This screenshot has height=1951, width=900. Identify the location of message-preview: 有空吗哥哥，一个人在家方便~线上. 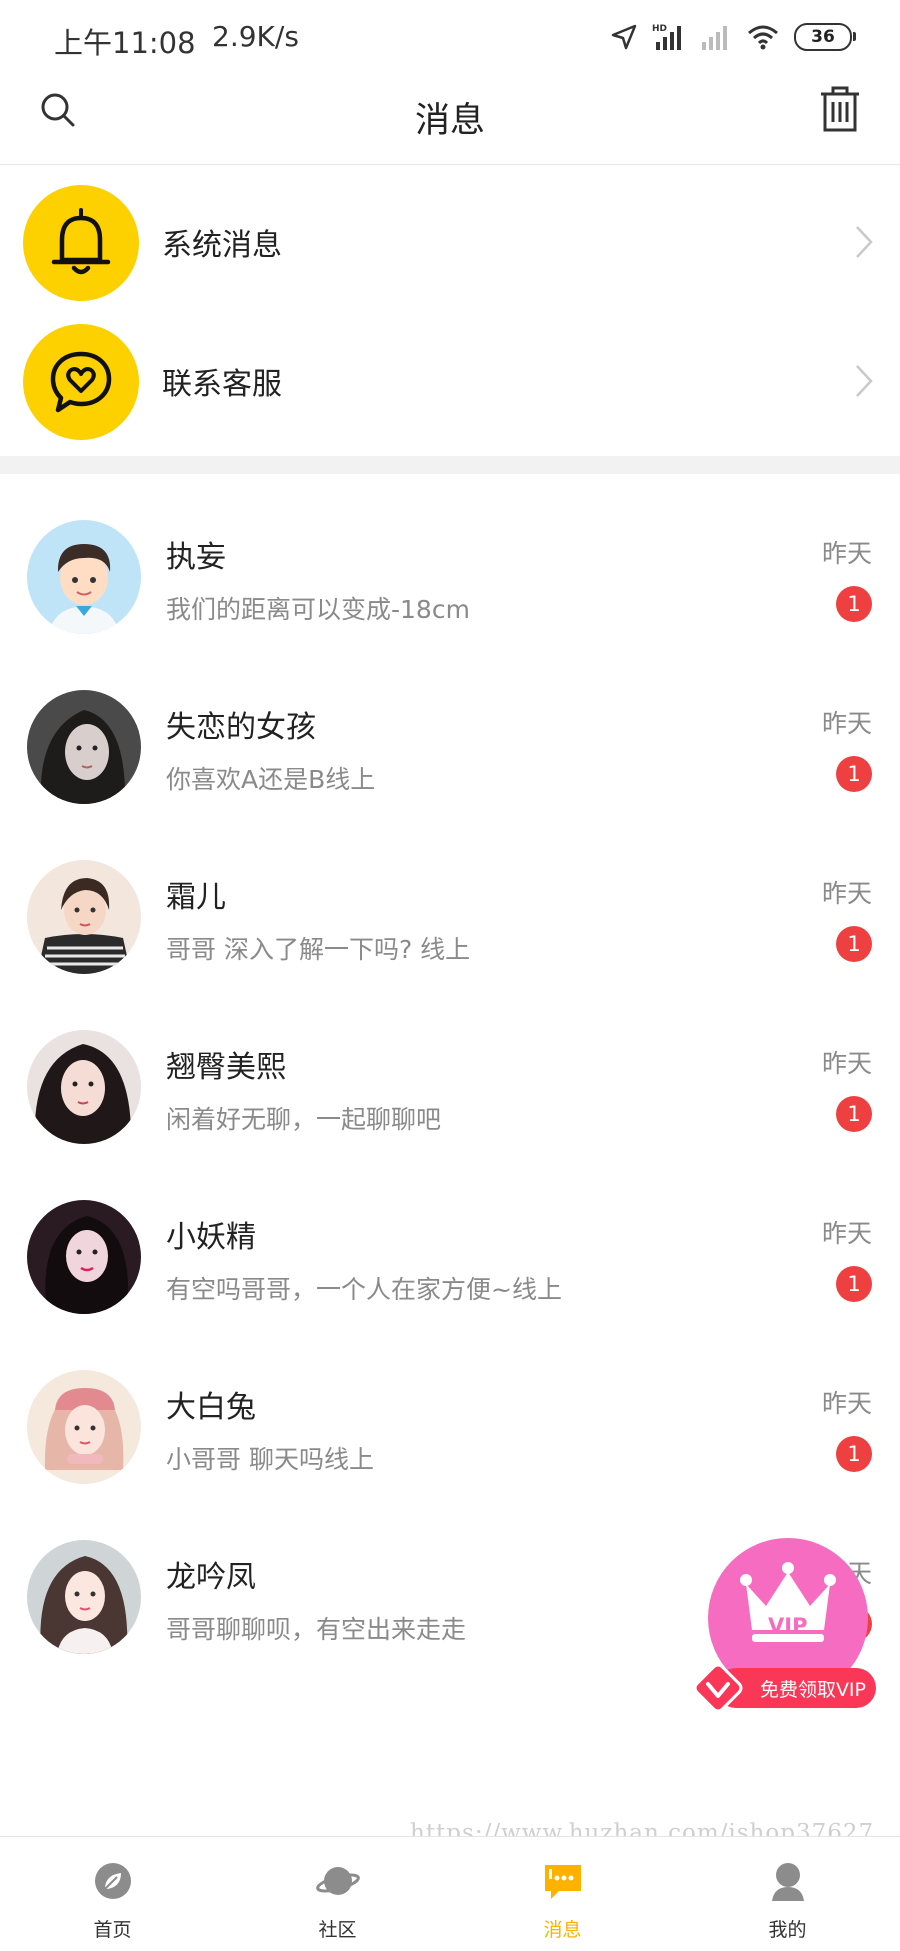
(364, 1289).